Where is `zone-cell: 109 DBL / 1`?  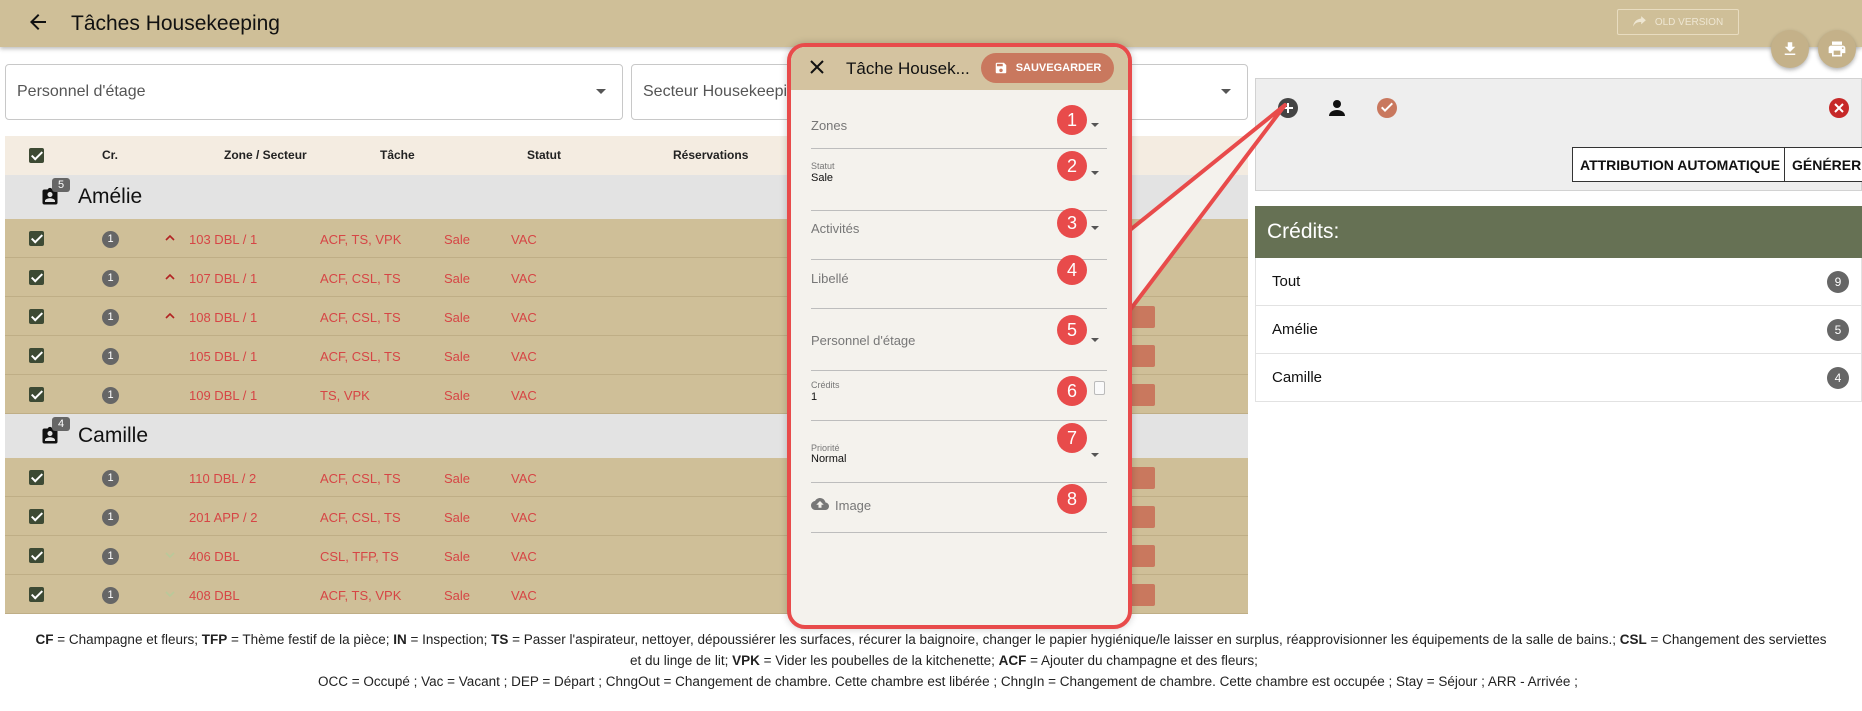 zone-cell: 109 DBL / 1 is located at coordinates (223, 395).